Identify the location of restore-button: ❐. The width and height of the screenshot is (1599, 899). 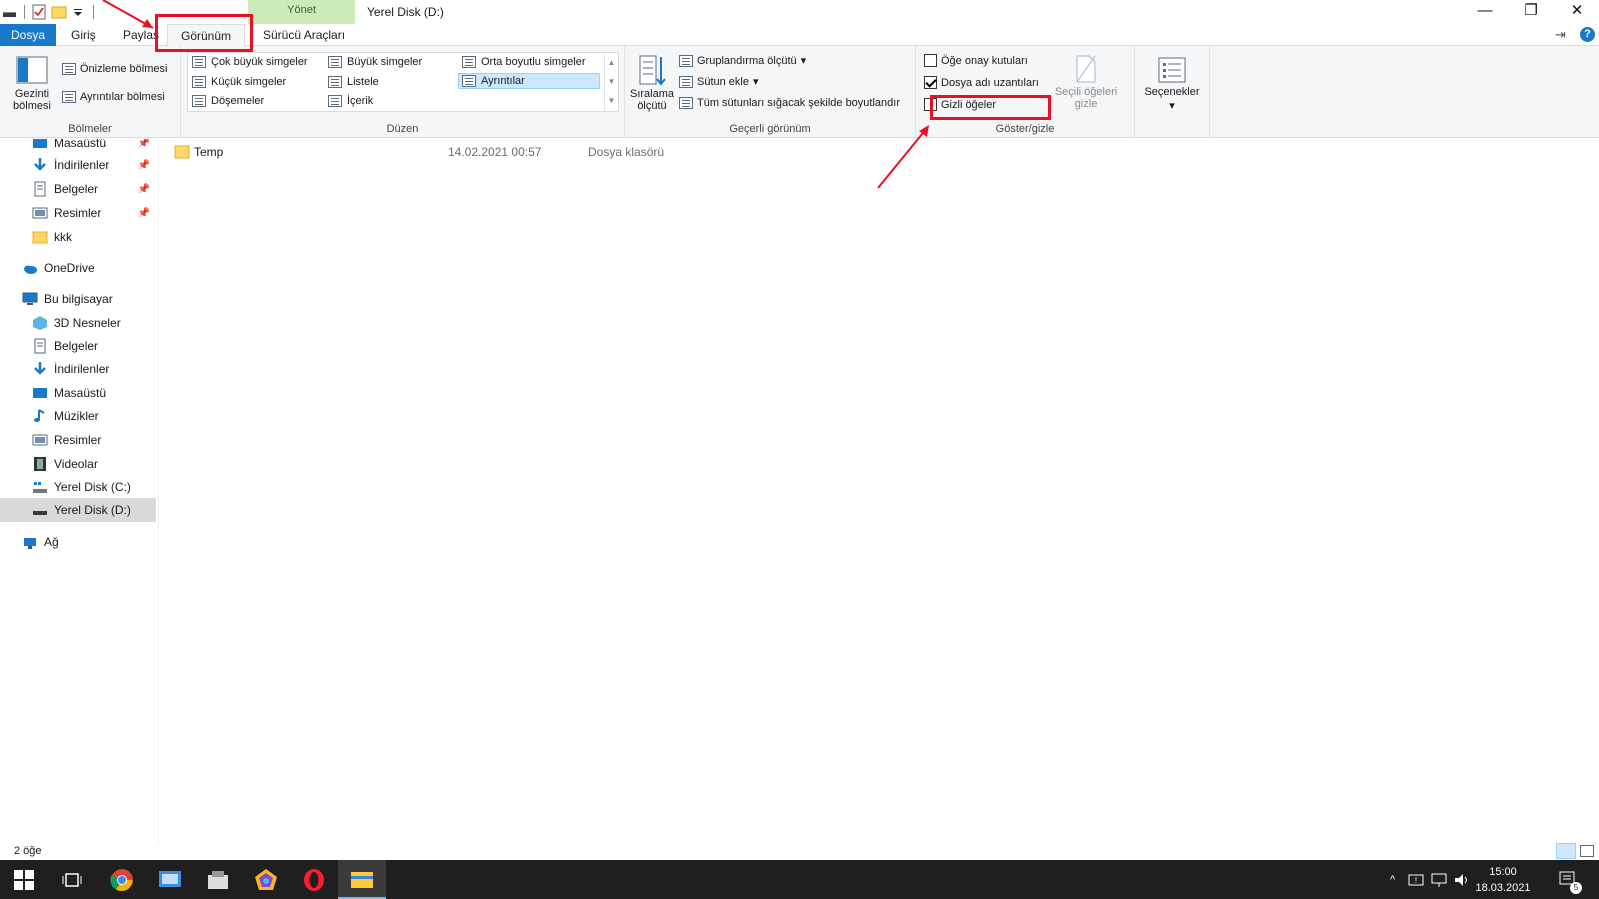
(1531, 11).